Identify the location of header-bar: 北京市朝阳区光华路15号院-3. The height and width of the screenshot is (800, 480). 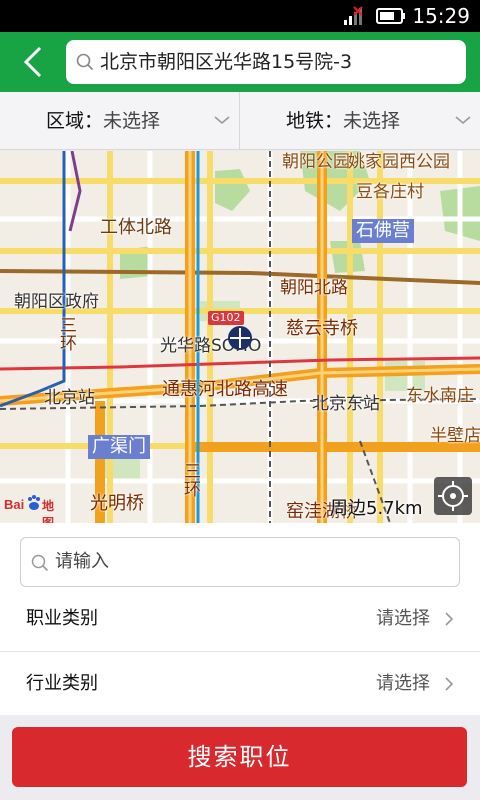
(240, 62).